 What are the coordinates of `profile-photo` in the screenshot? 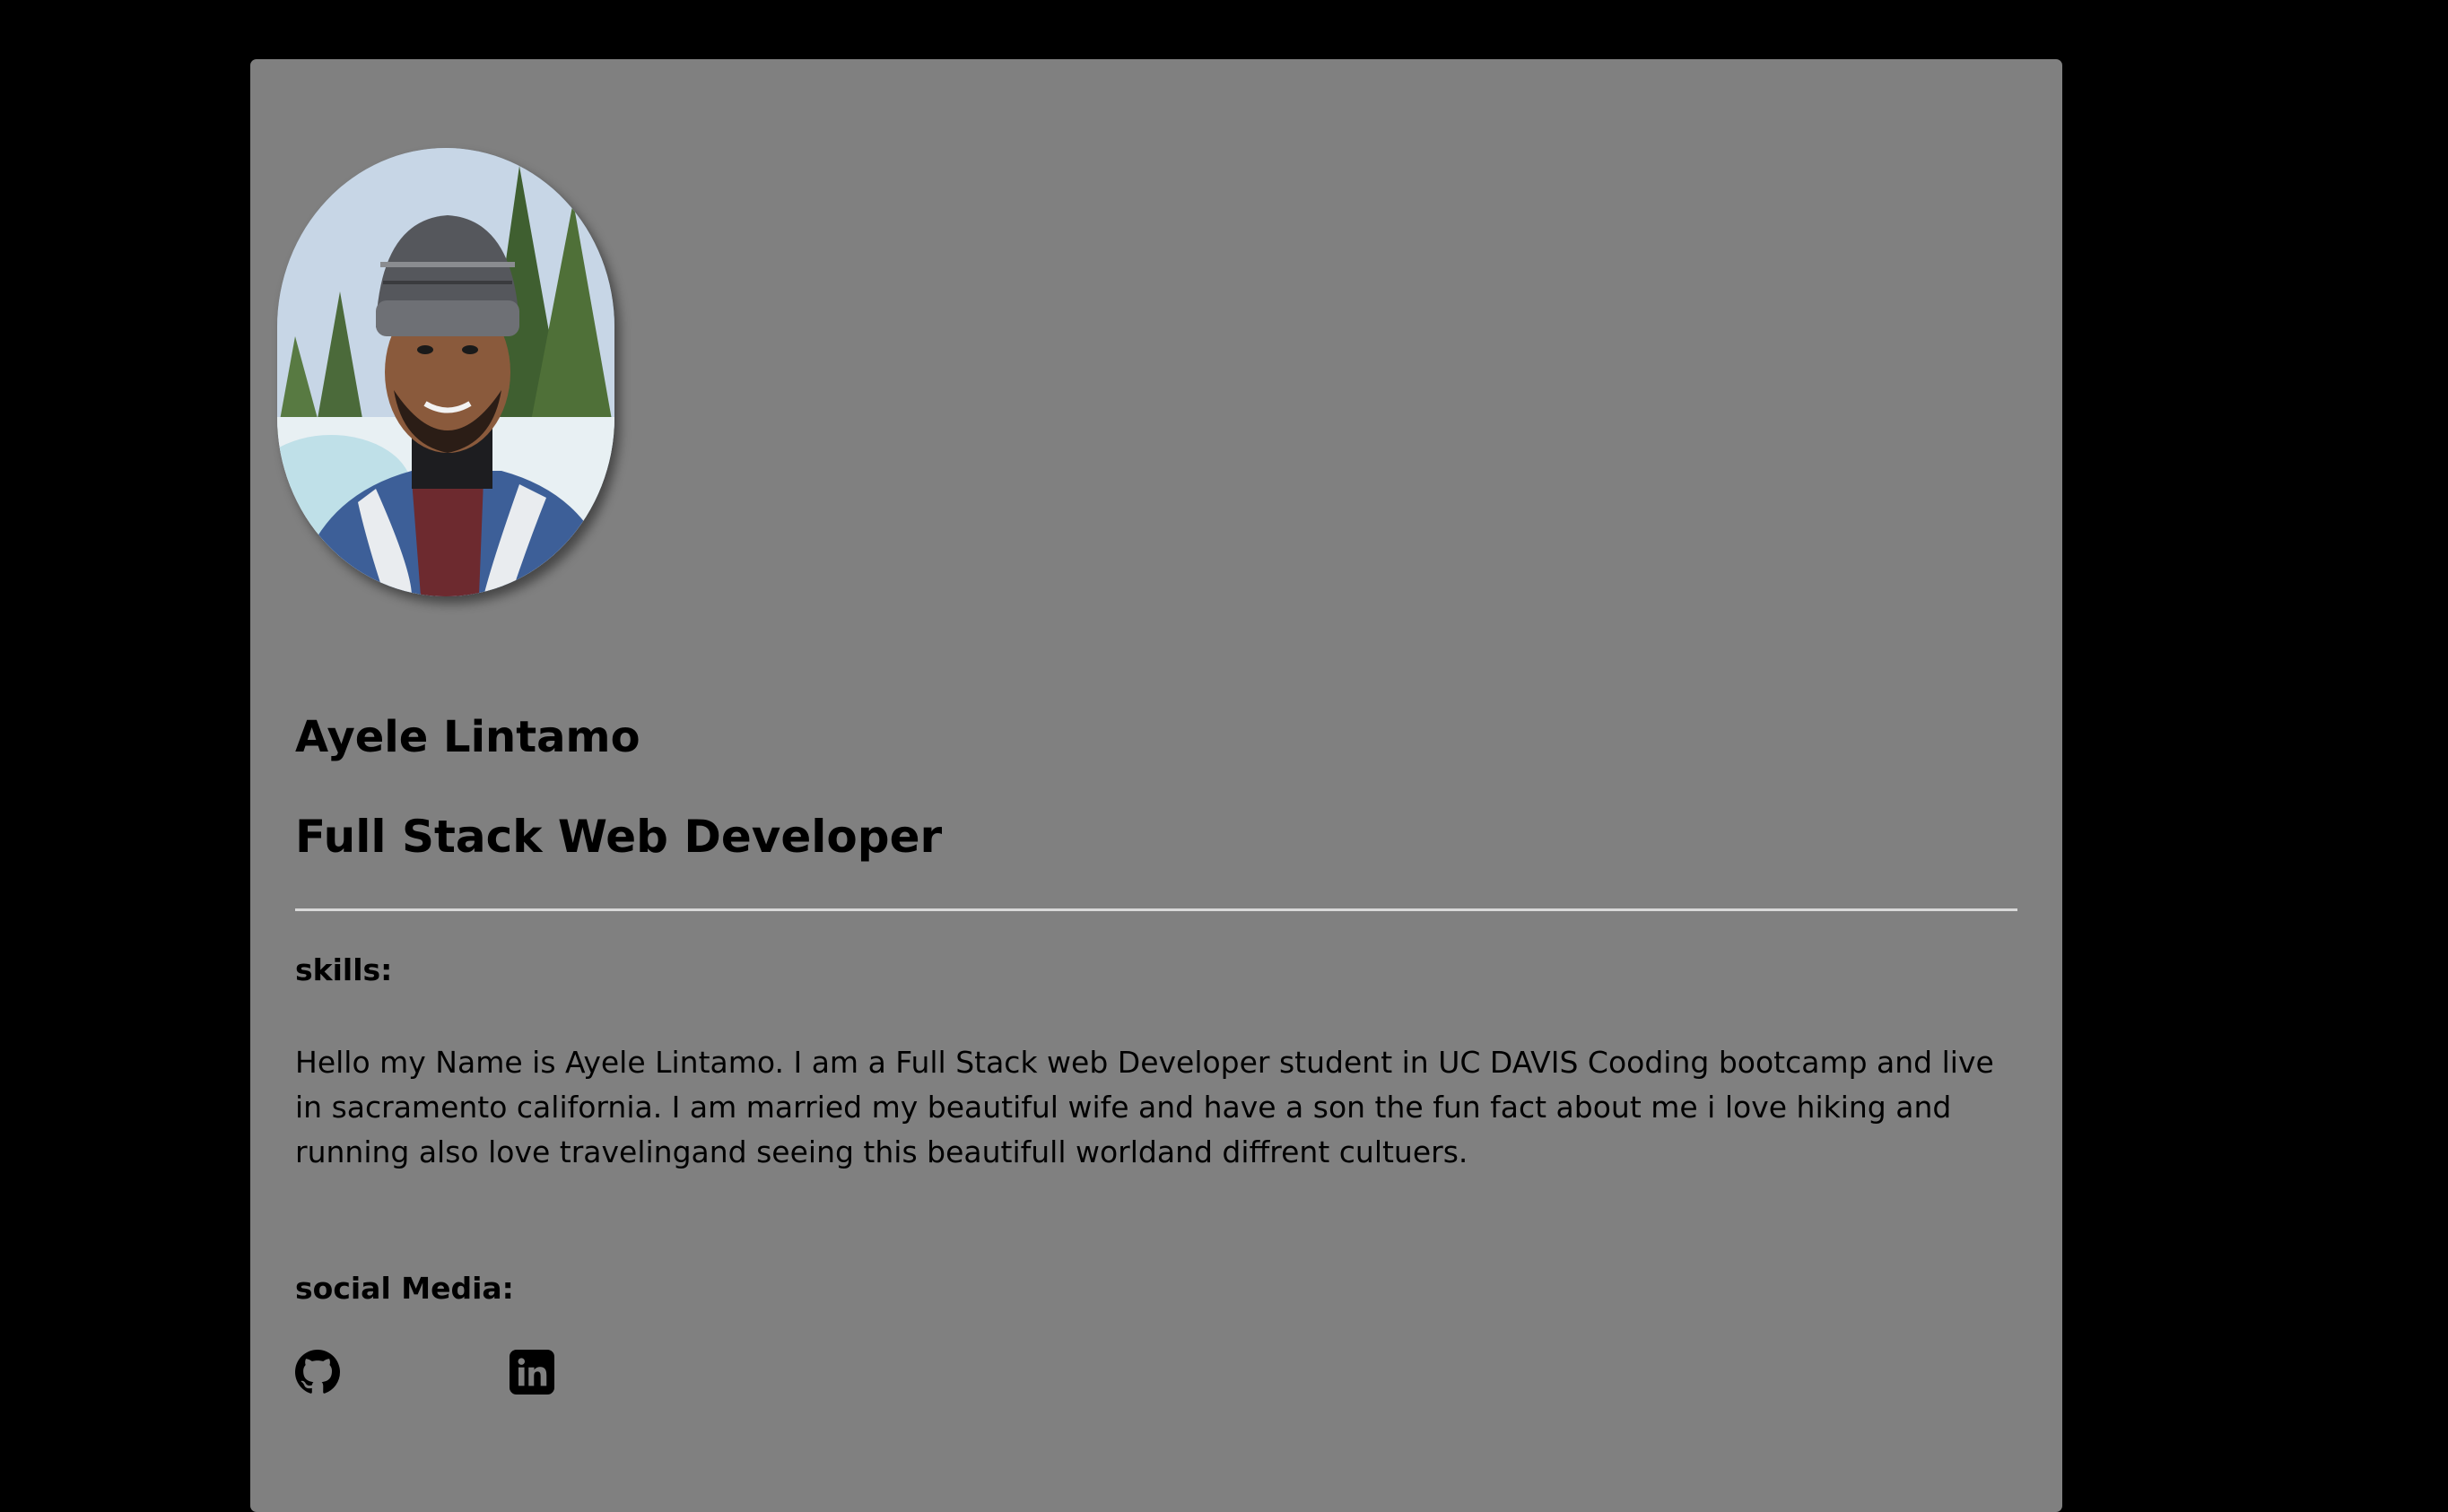 It's located at (445, 372).